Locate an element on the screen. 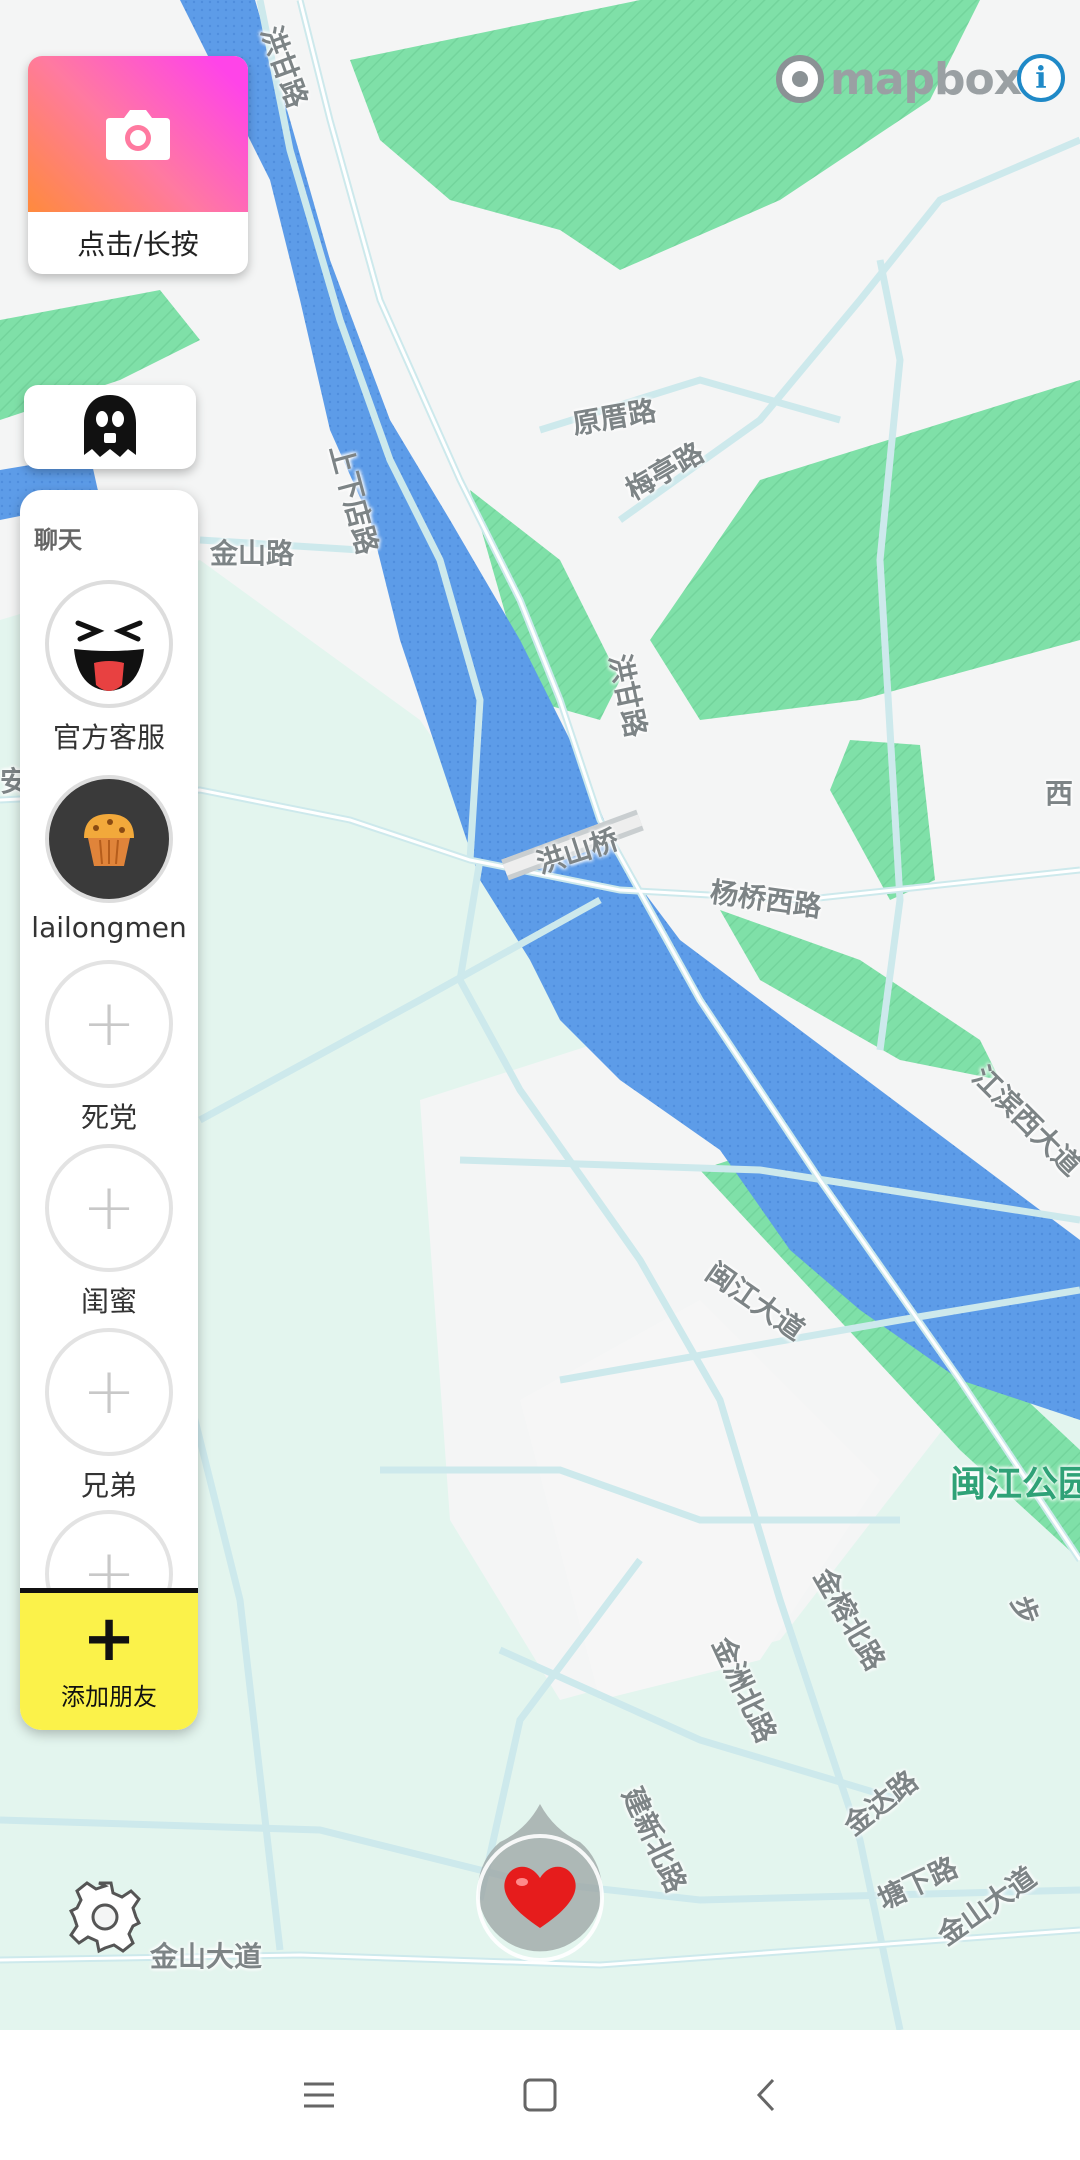  ghost-icon is located at coordinates (110, 426).